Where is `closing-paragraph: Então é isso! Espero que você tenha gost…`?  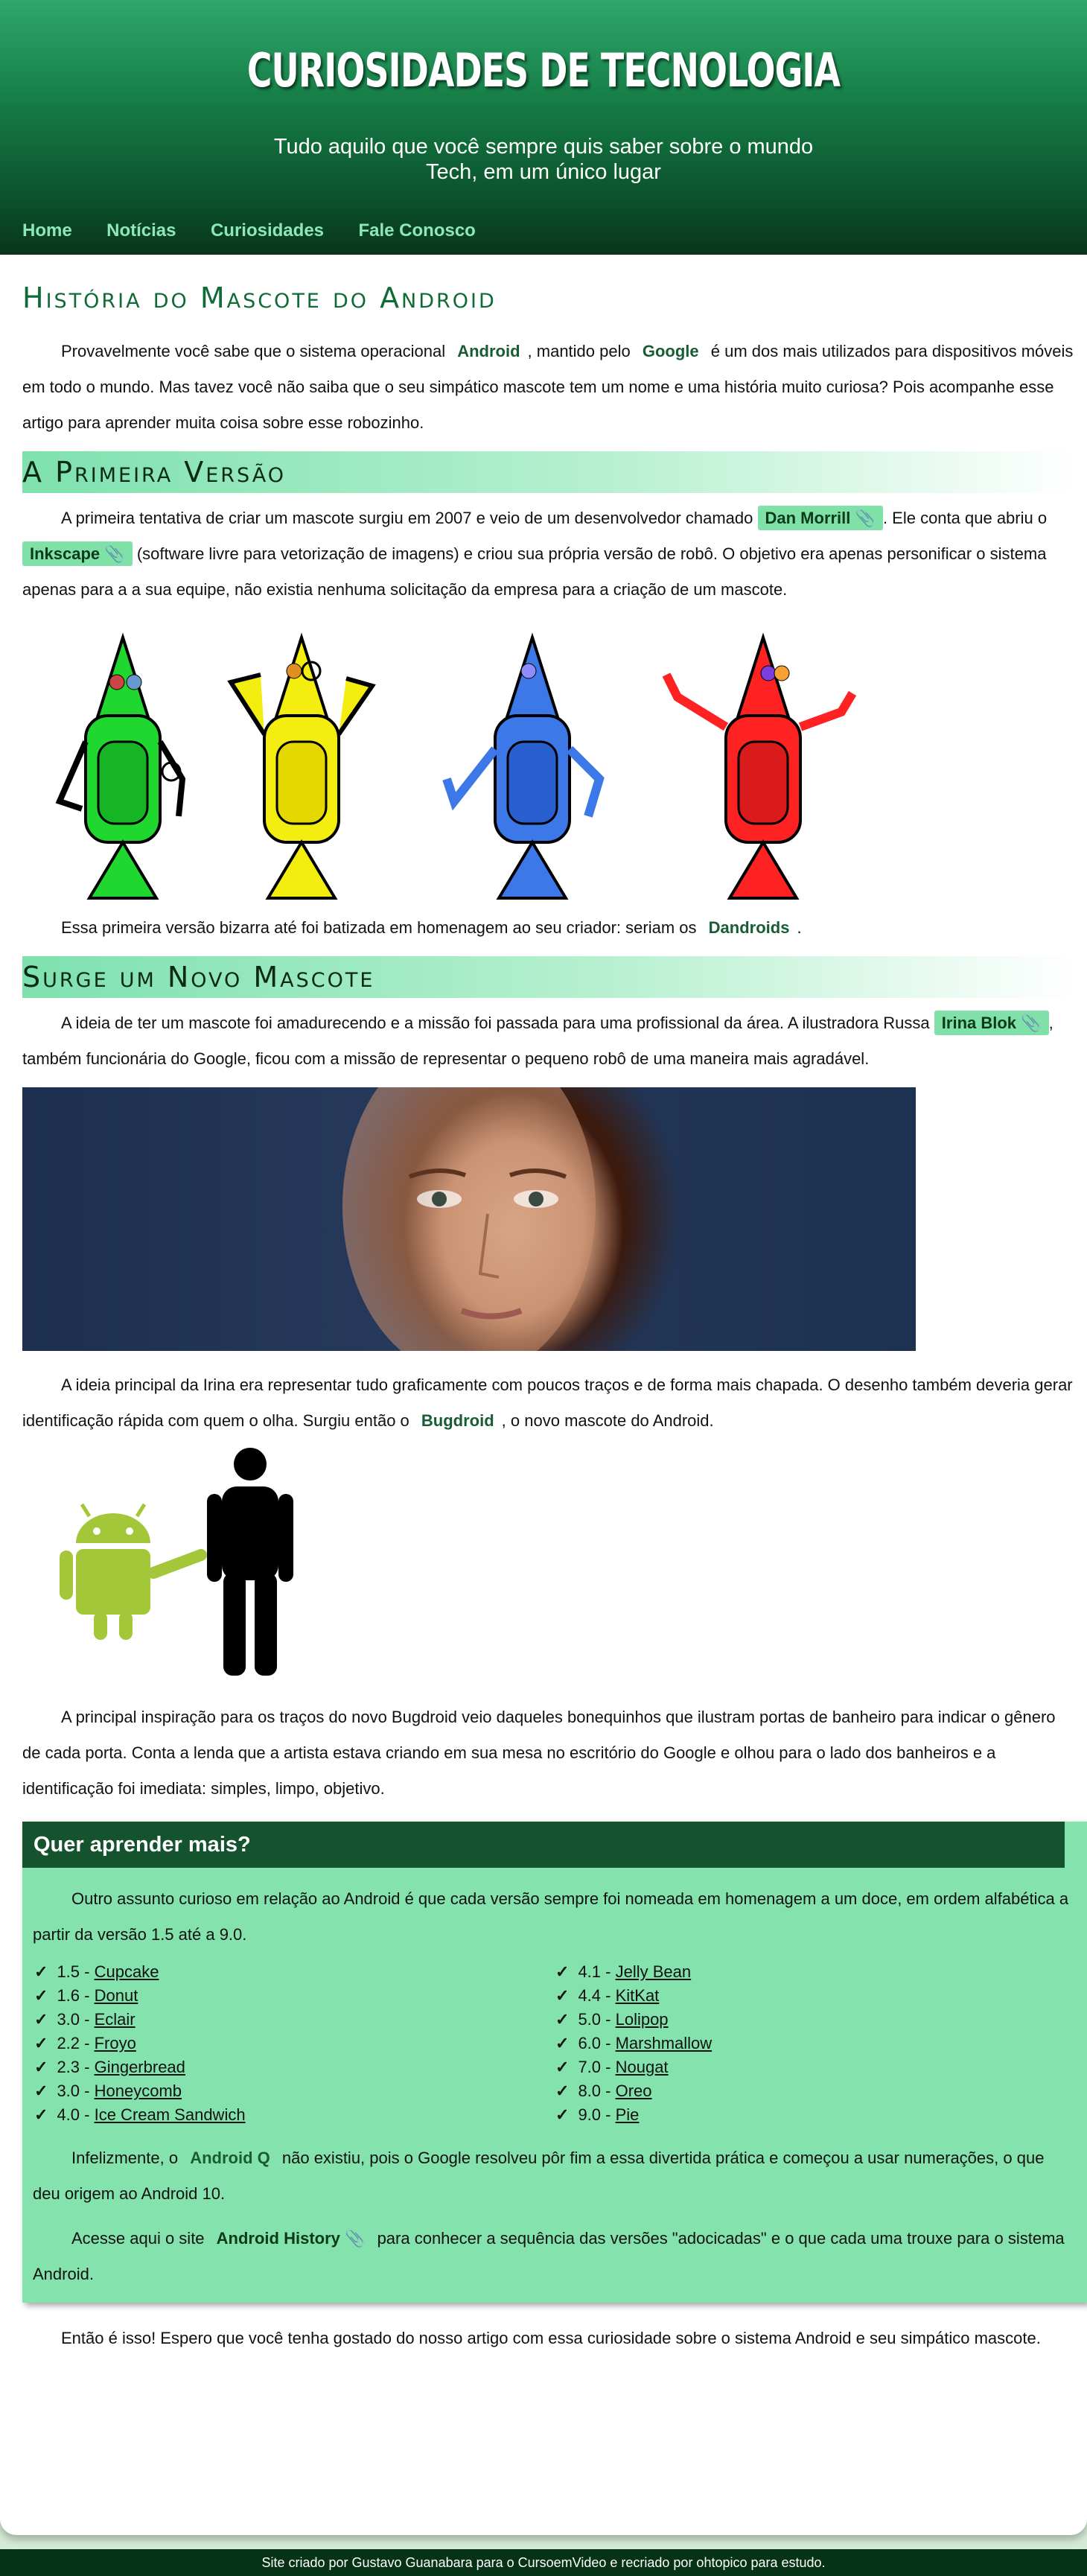
closing-paragraph: Então é isso! Espero que você tenha gost… is located at coordinates (551, 2338).